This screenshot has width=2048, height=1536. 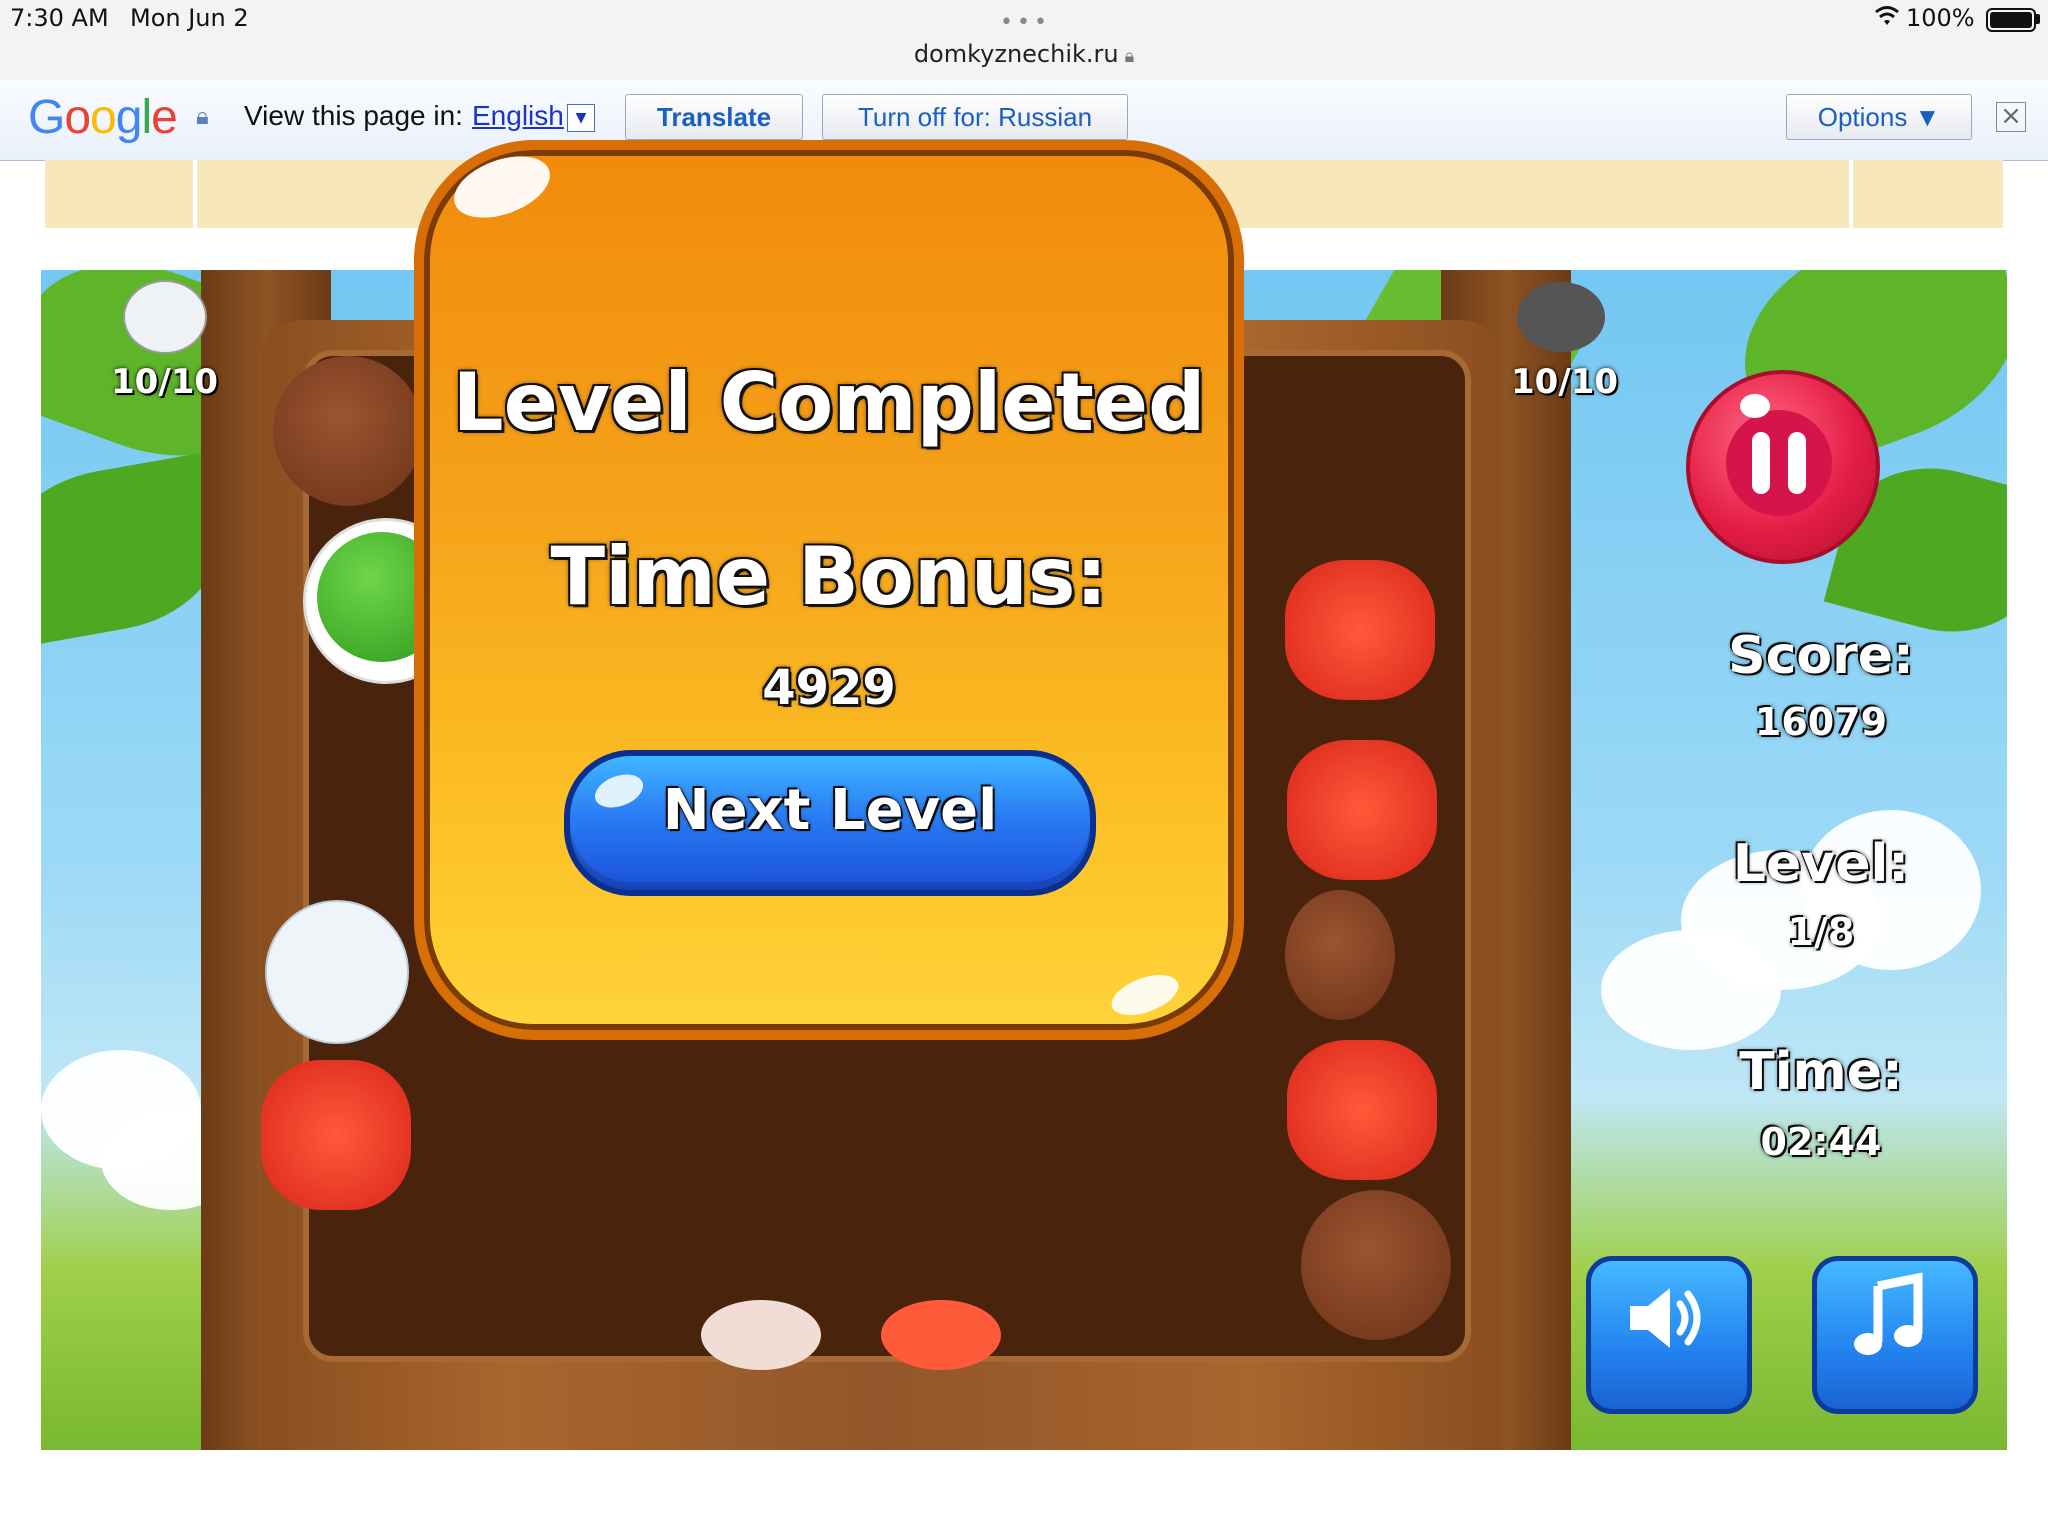 I want to click on score-label: Score:, so click(x=1821, y=656).